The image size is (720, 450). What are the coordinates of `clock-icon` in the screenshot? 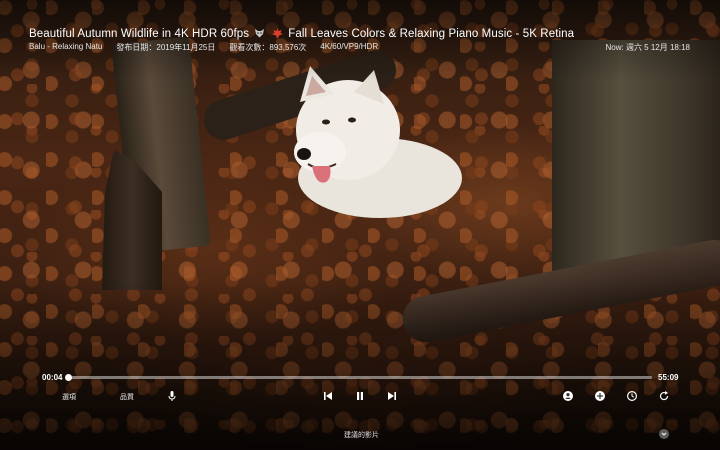 It's located at (632, 396).